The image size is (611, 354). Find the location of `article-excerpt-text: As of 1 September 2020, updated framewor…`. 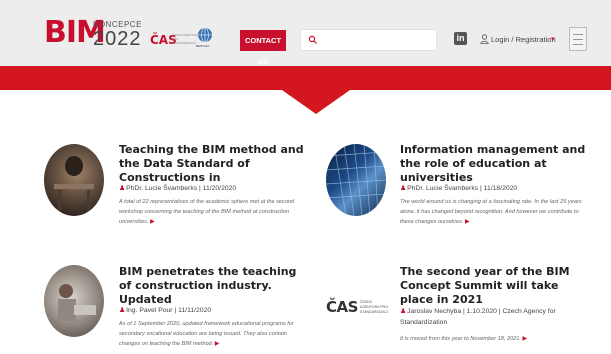

article-excerpt-text: As of 1 September 2020, updated framewor… is located at coordinates (206, 334).